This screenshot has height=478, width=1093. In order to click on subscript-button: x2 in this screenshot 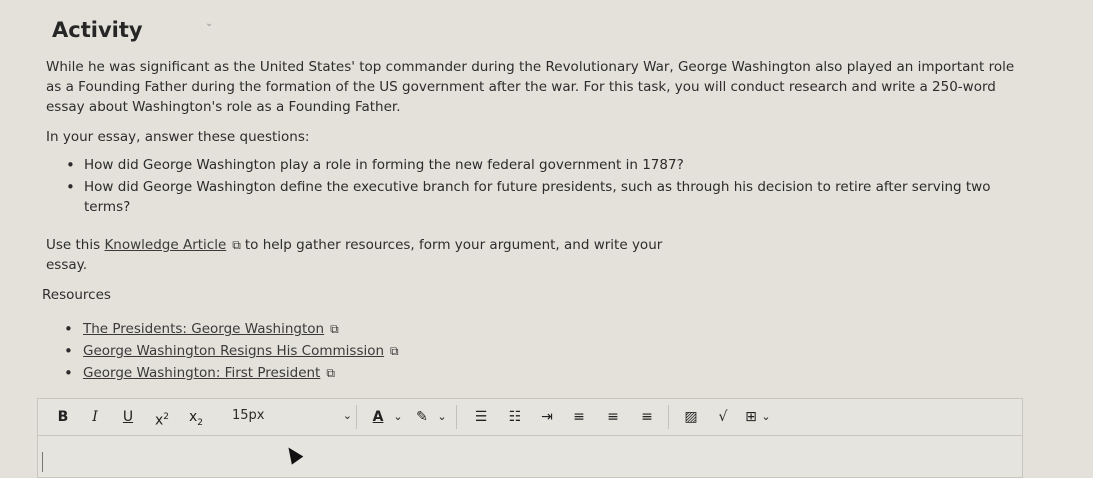, I will do `click(196, 417)`.